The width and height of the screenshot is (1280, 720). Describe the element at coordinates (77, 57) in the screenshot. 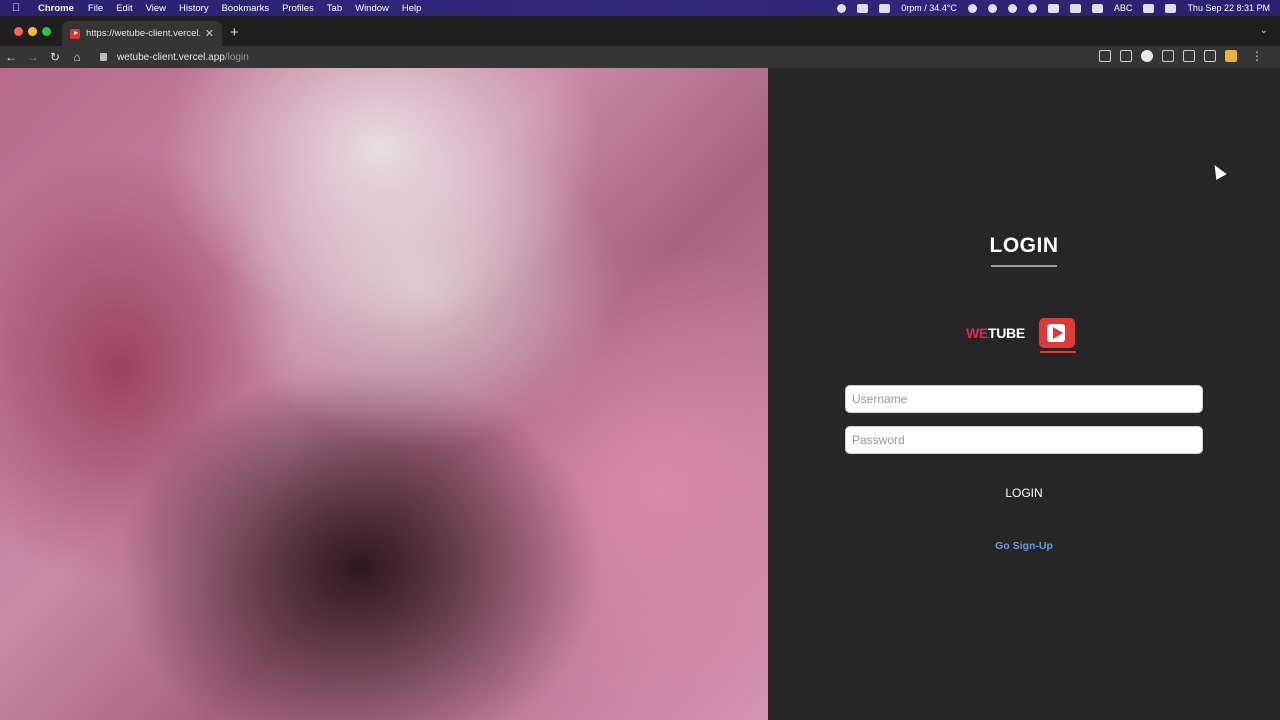

I see `home-icon: ⌂` at that location.